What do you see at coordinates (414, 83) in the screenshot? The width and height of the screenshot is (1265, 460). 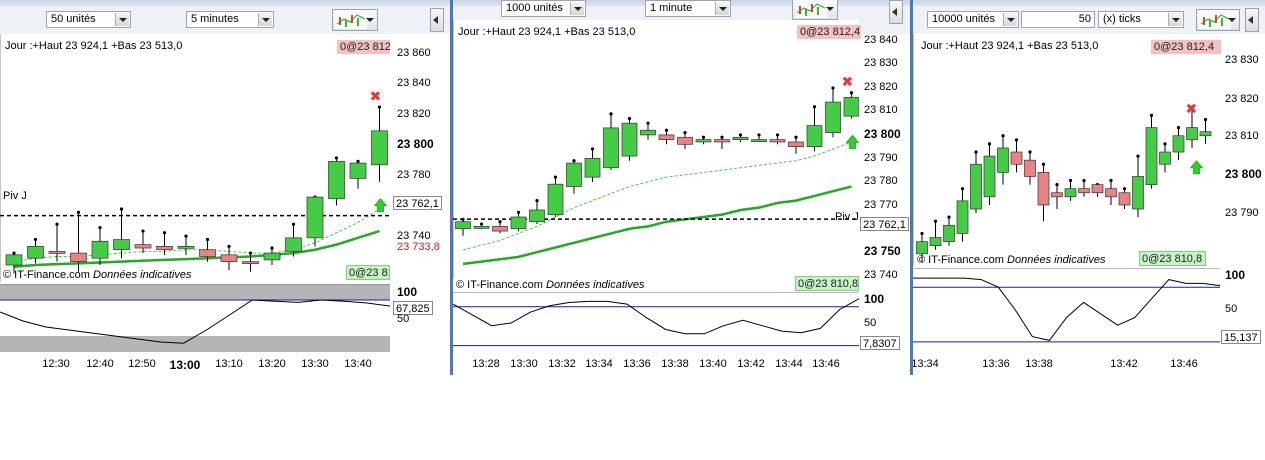 I see `price-tick: 23 840` at bounding box center [414, 83].